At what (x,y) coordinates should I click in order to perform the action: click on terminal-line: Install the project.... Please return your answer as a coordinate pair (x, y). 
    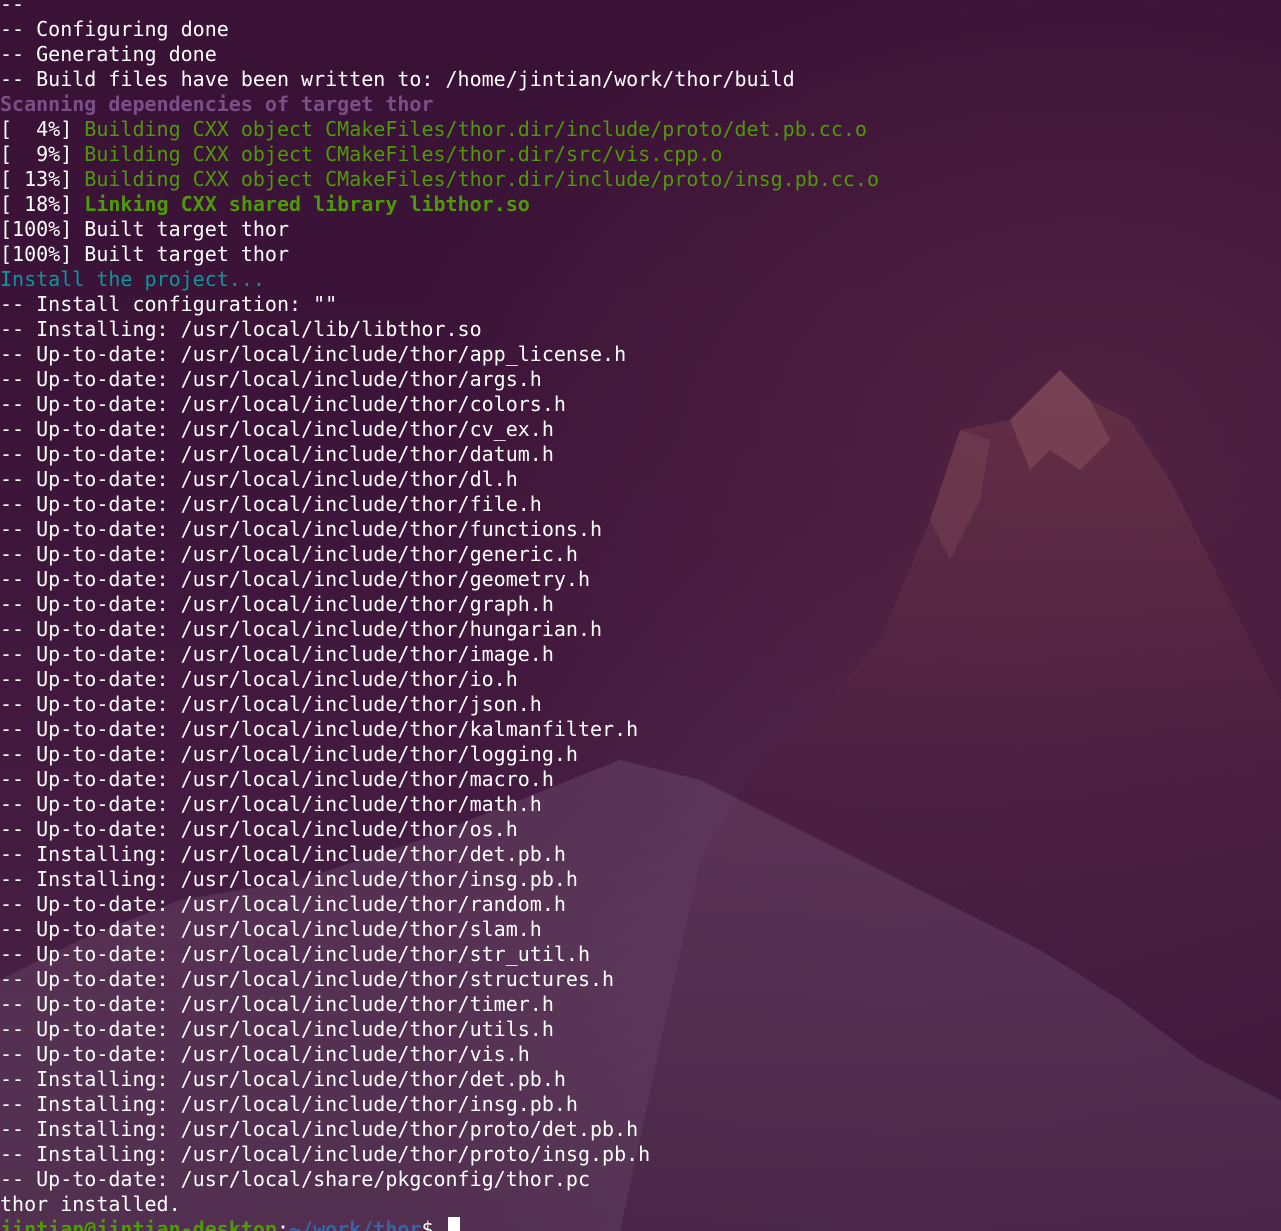
    Looking at the image, I should click on (640, 279).